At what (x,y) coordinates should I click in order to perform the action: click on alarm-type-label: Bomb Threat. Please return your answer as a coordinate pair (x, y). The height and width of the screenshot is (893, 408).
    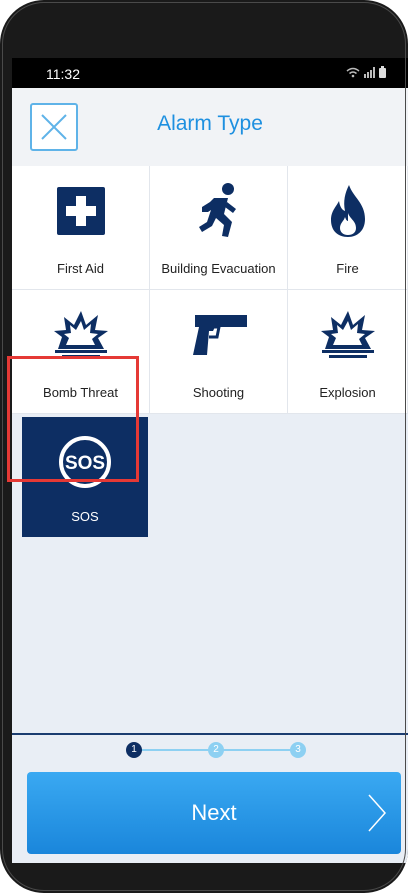
    Looking at the image, I should click on (80, 392).